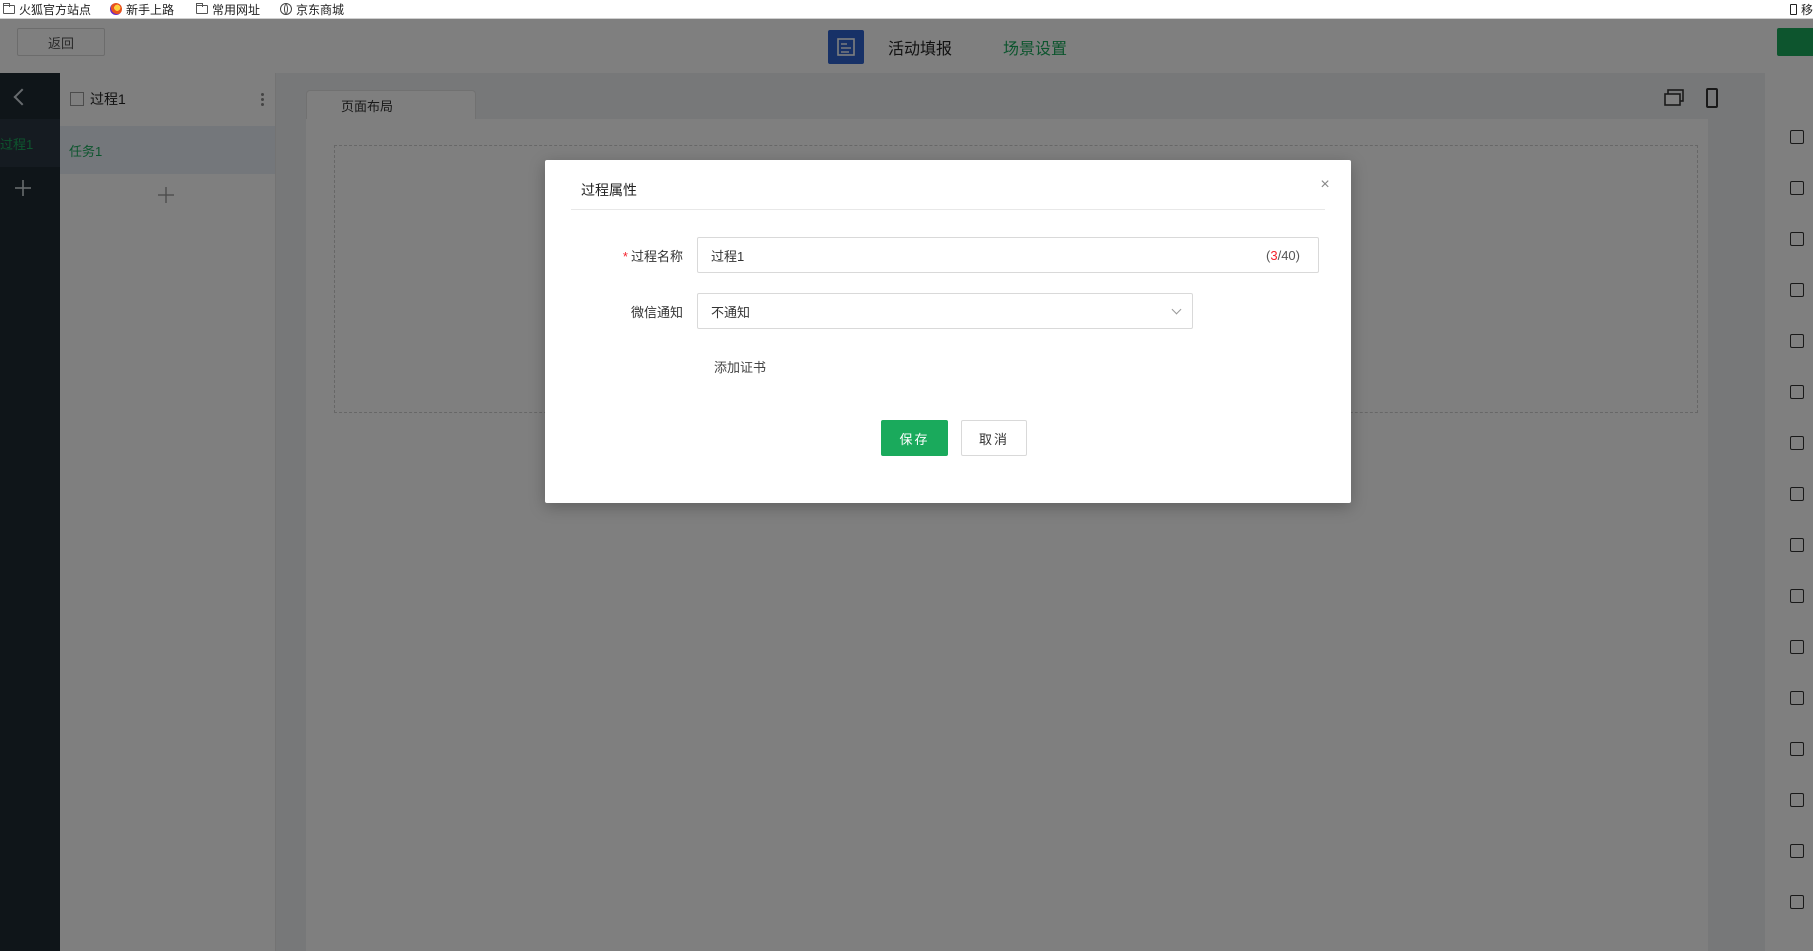  Describe the element at coordinates (286, 9) in the screenshot. I see `globe-icon` at that location.